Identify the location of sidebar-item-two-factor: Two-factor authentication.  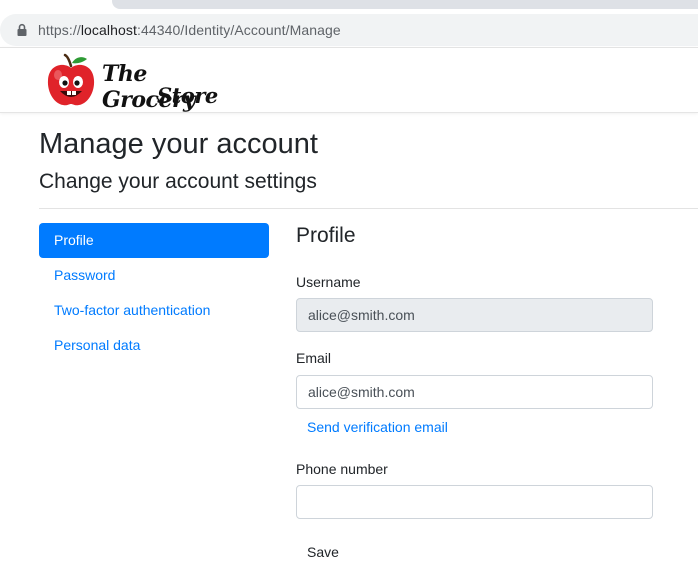
(154, 310).